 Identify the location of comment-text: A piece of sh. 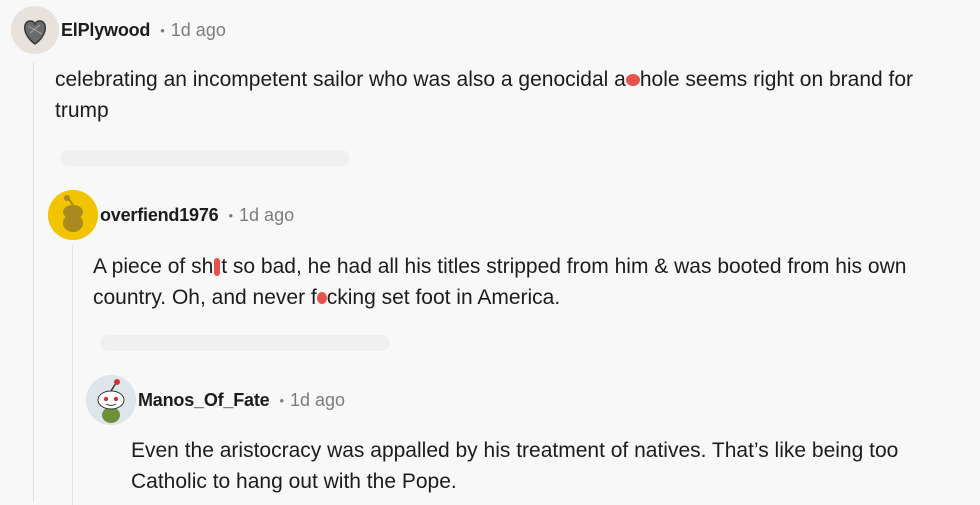
(153, 266).